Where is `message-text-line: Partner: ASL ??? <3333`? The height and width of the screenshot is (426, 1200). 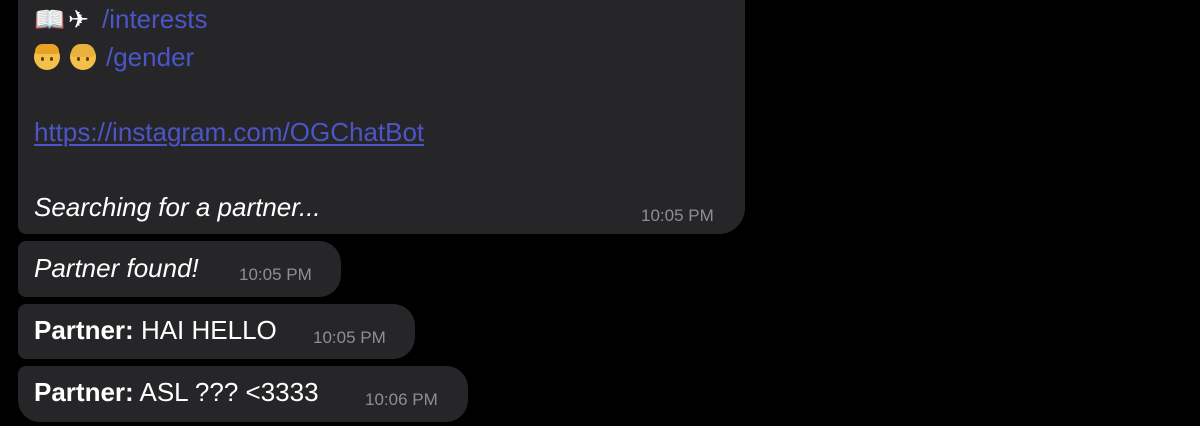 message-text-line: Partner: ASL ??? <3333 is located at coordinates (176, 392).